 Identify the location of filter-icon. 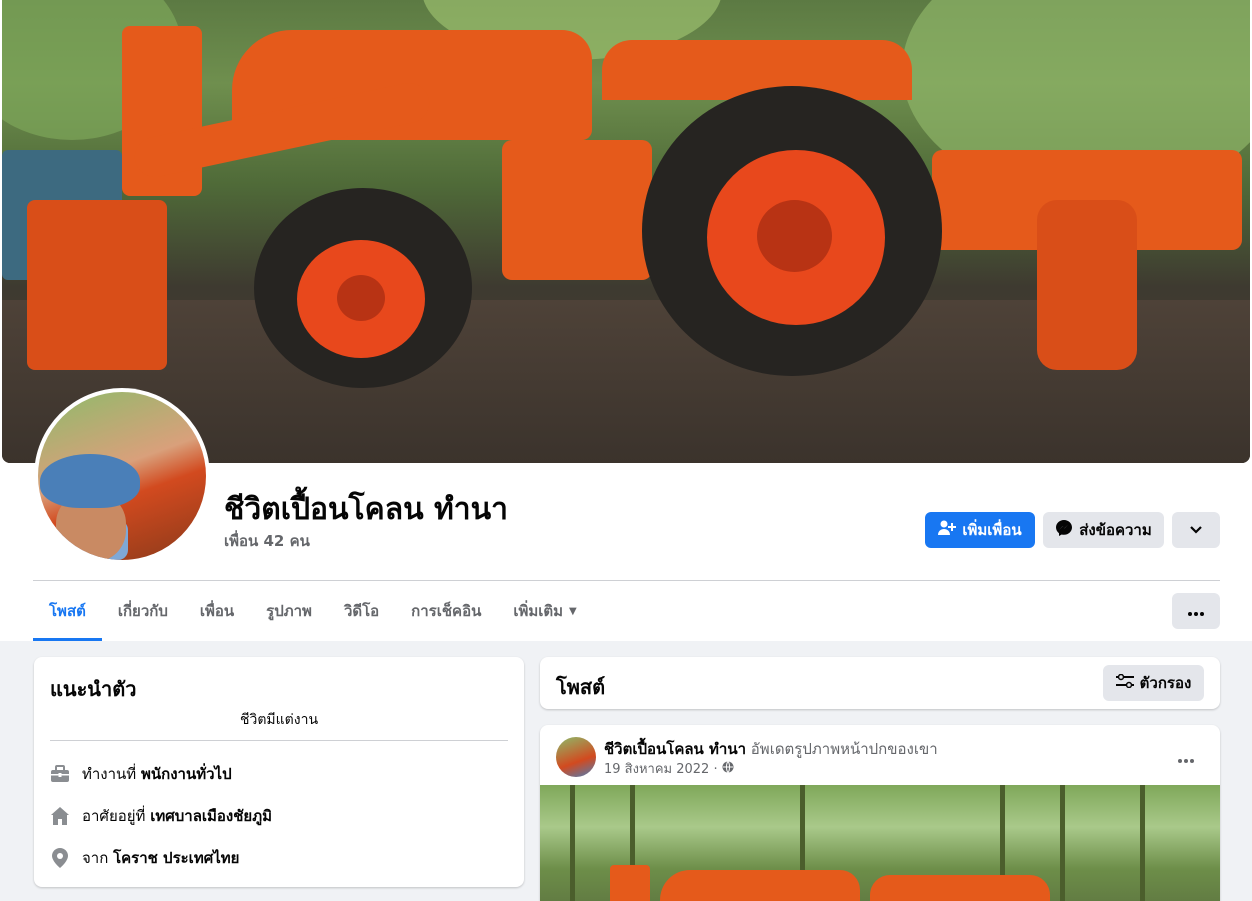
(1124, 682).